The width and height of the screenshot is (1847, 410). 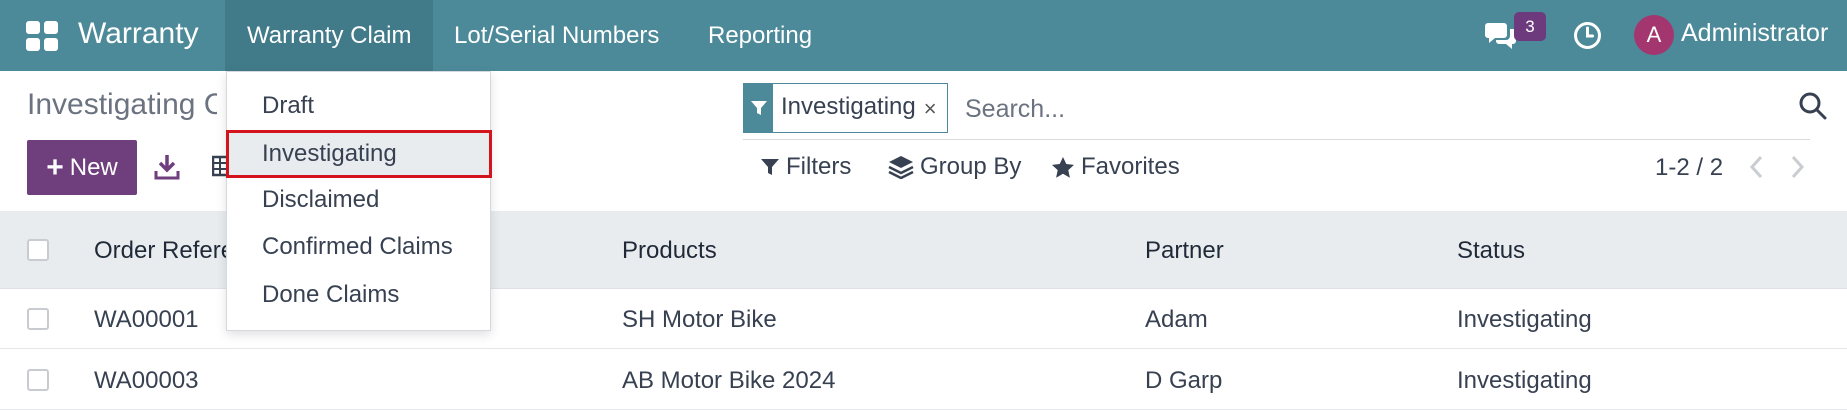 I want to click on breadcrumb: Investigating Claims, so click(x=122, y=104).